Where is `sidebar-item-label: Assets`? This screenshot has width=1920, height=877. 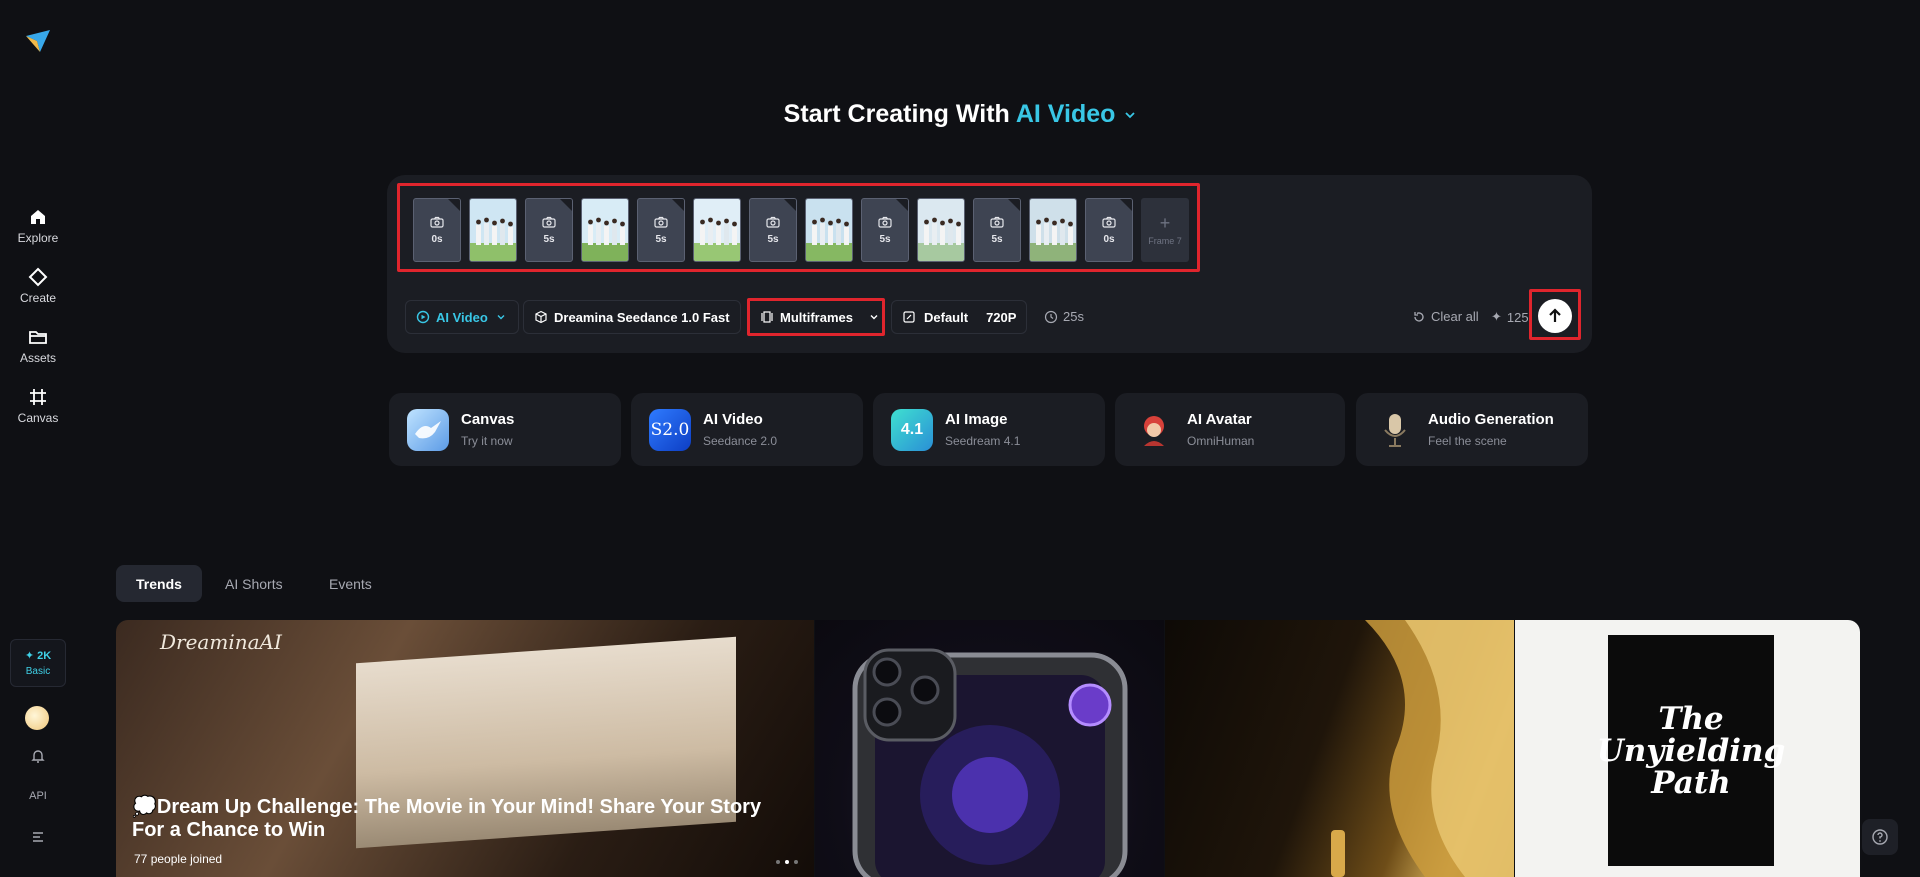 sidebar-item-label: Assets is located at coordinates (37, 358).